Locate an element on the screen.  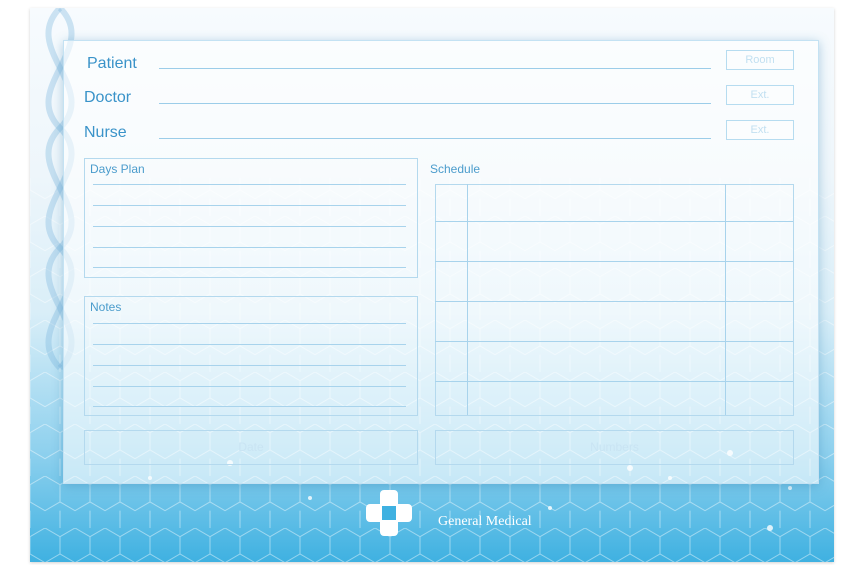
room-box: Room is located at coordinates (760, 60).